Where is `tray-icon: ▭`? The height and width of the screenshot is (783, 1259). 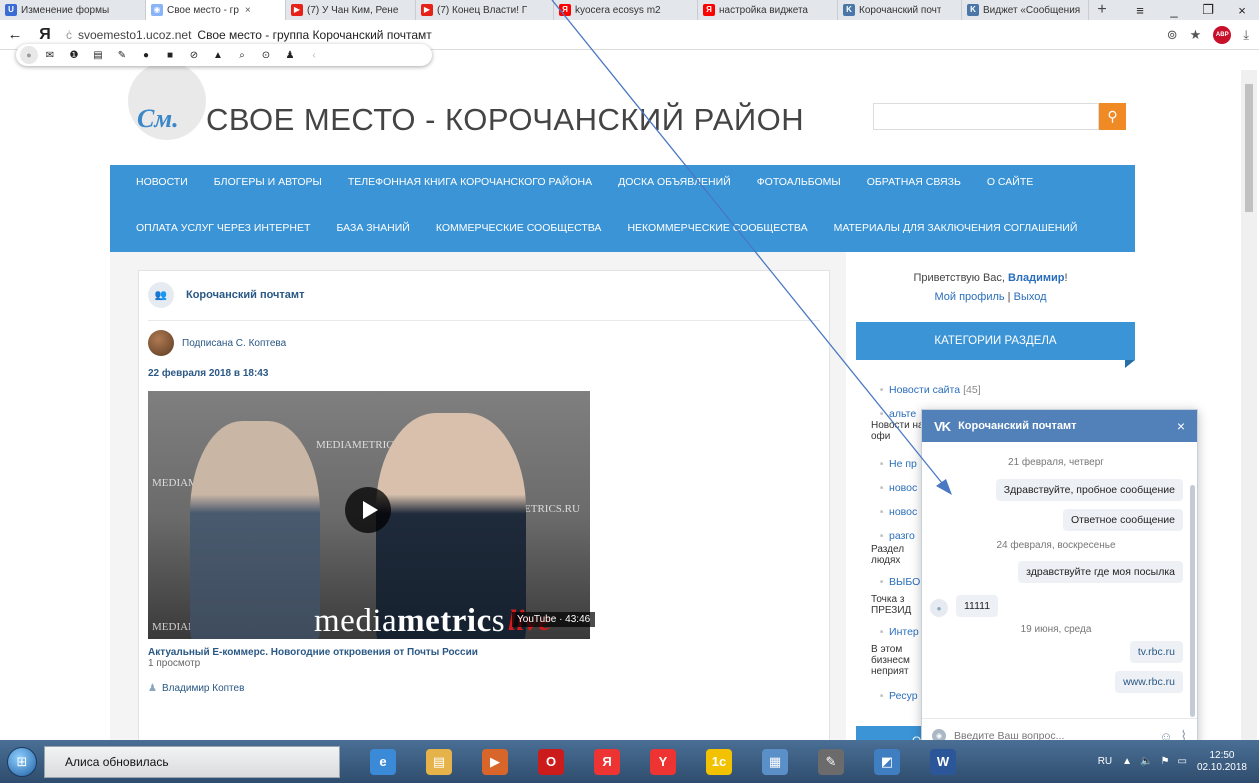 tray-icon: ▭ is located at coordinates (1181, 761).